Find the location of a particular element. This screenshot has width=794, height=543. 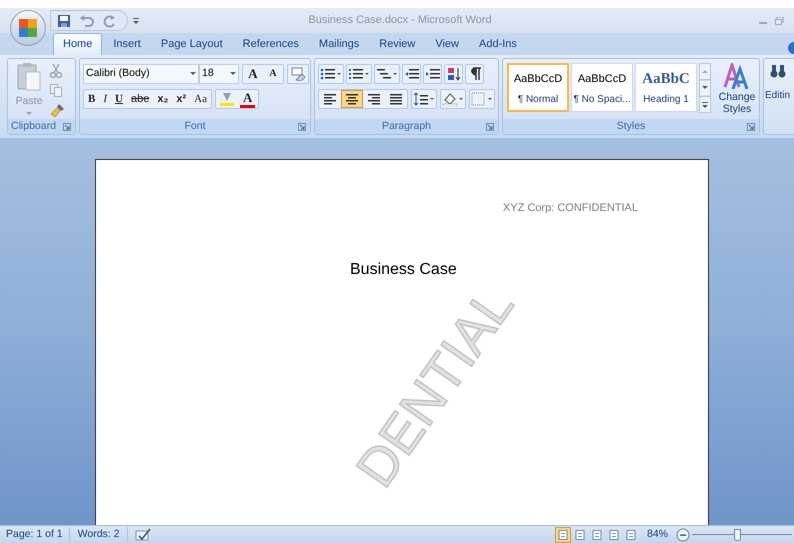

align-right-icon is located at coordinates (374, 99).